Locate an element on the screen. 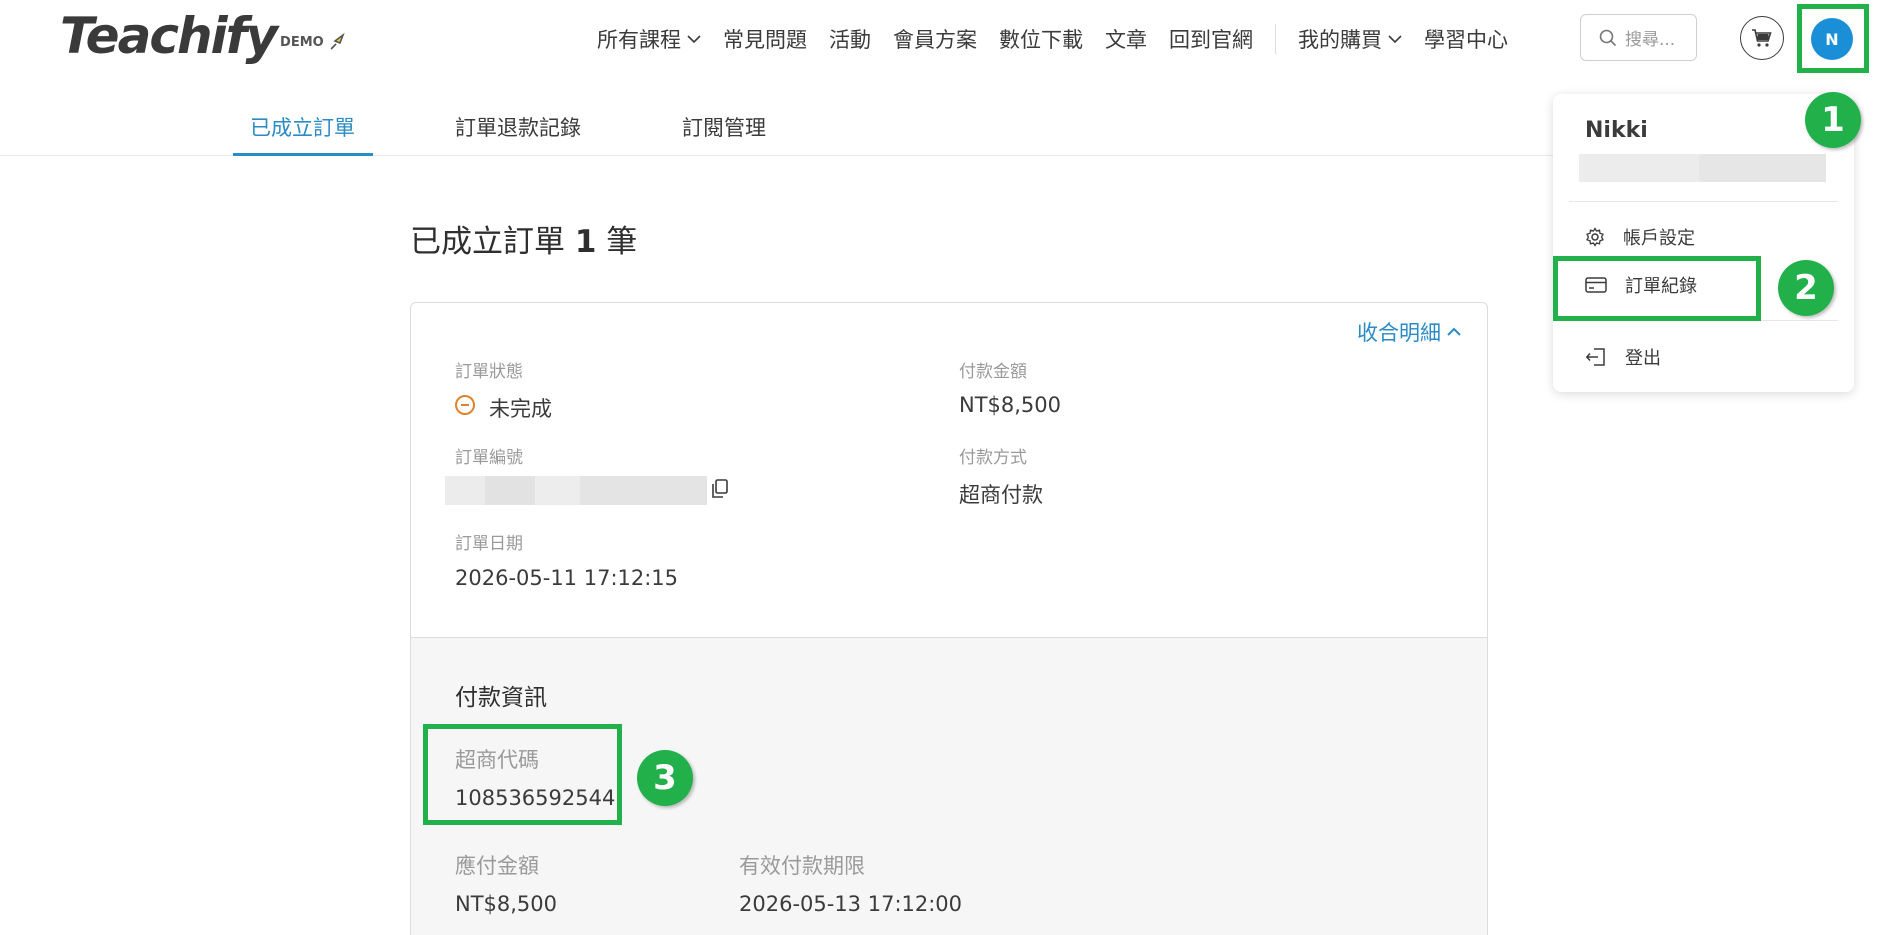  nav-label: 常見問題 is located at coordinates (765, 40).